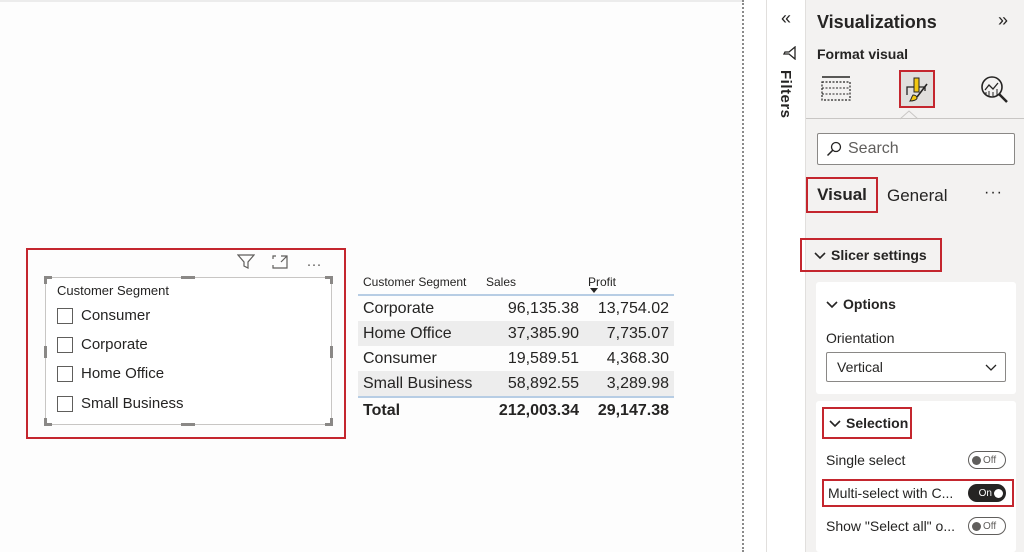 The width and height of the screenshot is (1024, 552). I want to click on options-header: Options, so click(861, 304).